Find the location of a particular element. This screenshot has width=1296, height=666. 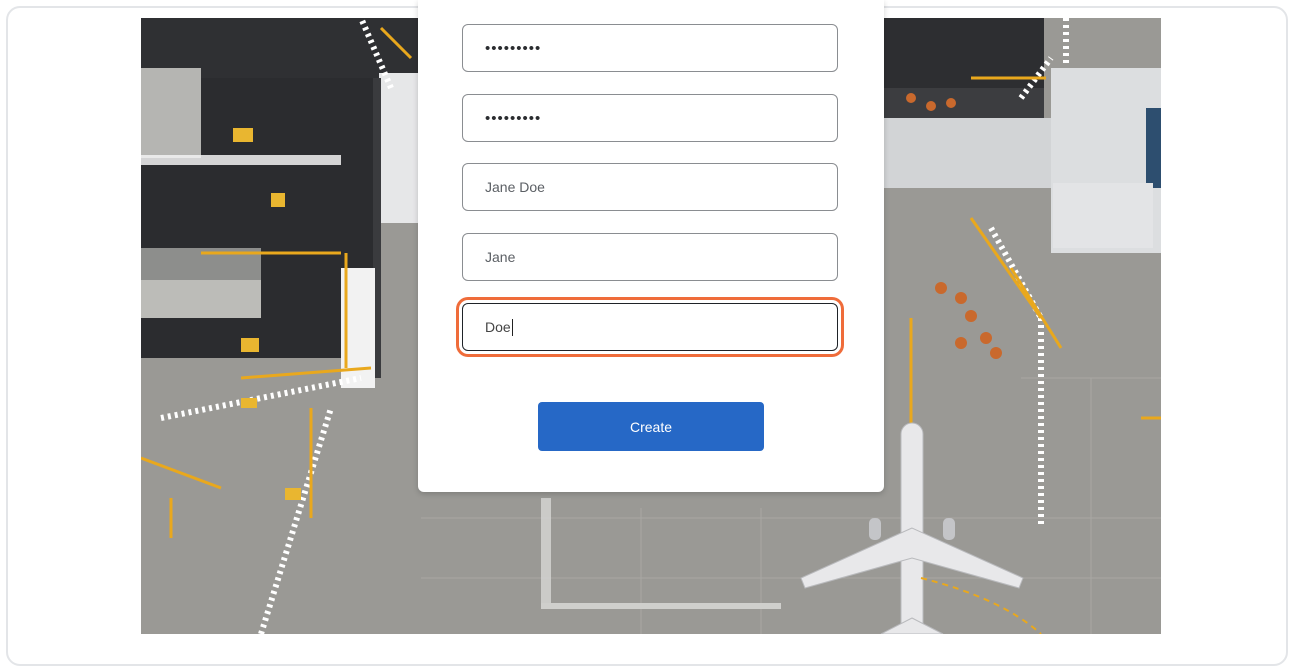

last-name-input: Doe is located at coordinates (650, 327).